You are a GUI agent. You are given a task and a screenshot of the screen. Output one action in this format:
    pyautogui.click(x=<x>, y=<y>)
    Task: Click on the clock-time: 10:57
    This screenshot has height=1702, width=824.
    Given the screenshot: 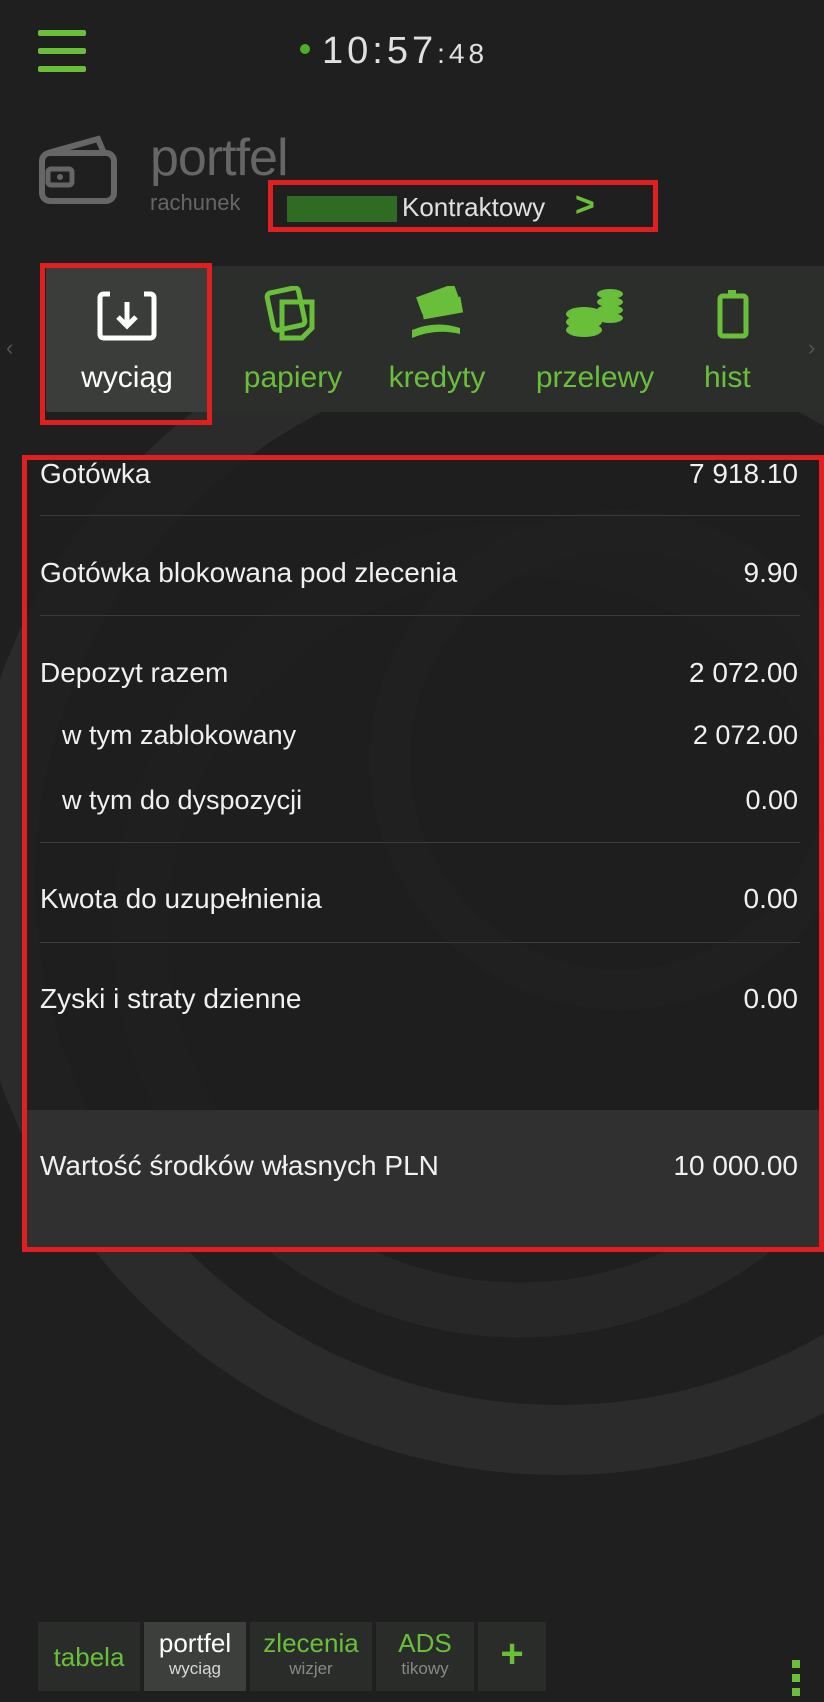 What is the action you would take?
    pyautogui.click(x=380, y=51)
    